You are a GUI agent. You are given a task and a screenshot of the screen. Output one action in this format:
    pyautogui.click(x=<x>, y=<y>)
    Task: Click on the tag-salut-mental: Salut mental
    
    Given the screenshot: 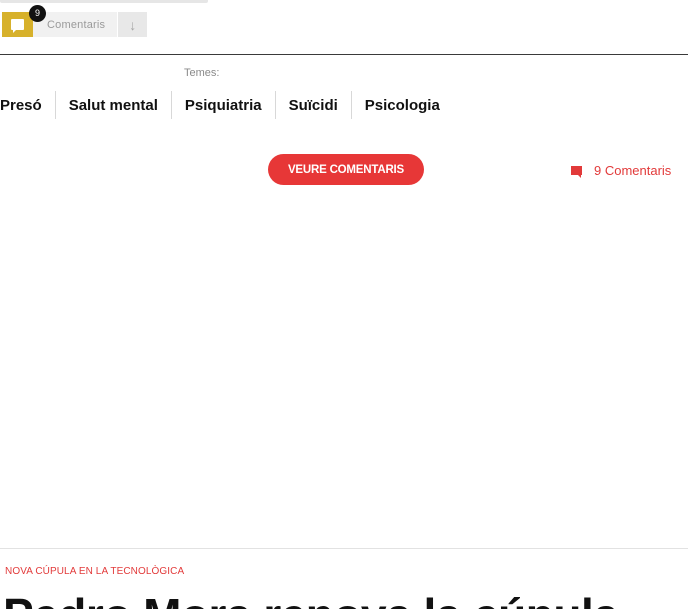 What is the action you would take?
    pyautogui.click(x=112, y=105)
    